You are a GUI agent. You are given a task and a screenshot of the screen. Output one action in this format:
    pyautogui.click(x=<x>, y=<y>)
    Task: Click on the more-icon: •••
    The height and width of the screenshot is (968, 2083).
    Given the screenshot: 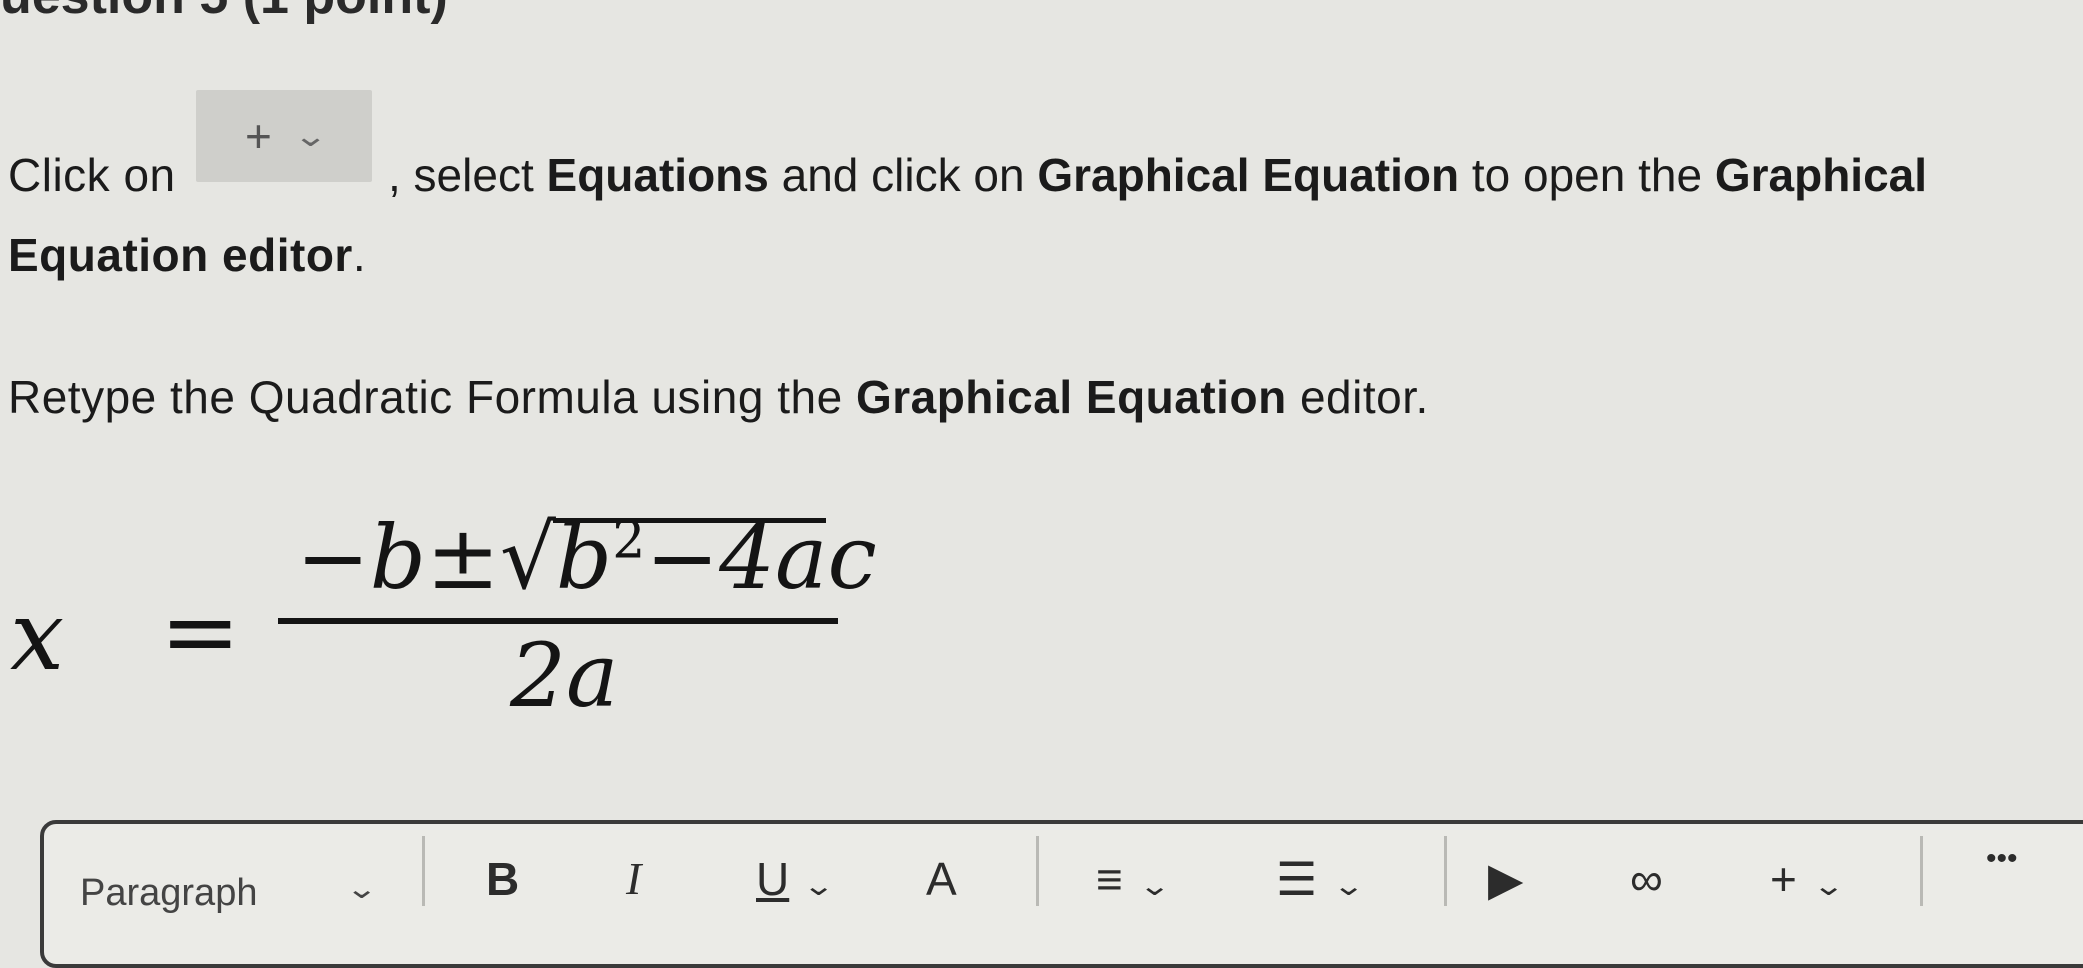 What is the action you would take?
    pyautogui.click(x=2002, y=858)
    